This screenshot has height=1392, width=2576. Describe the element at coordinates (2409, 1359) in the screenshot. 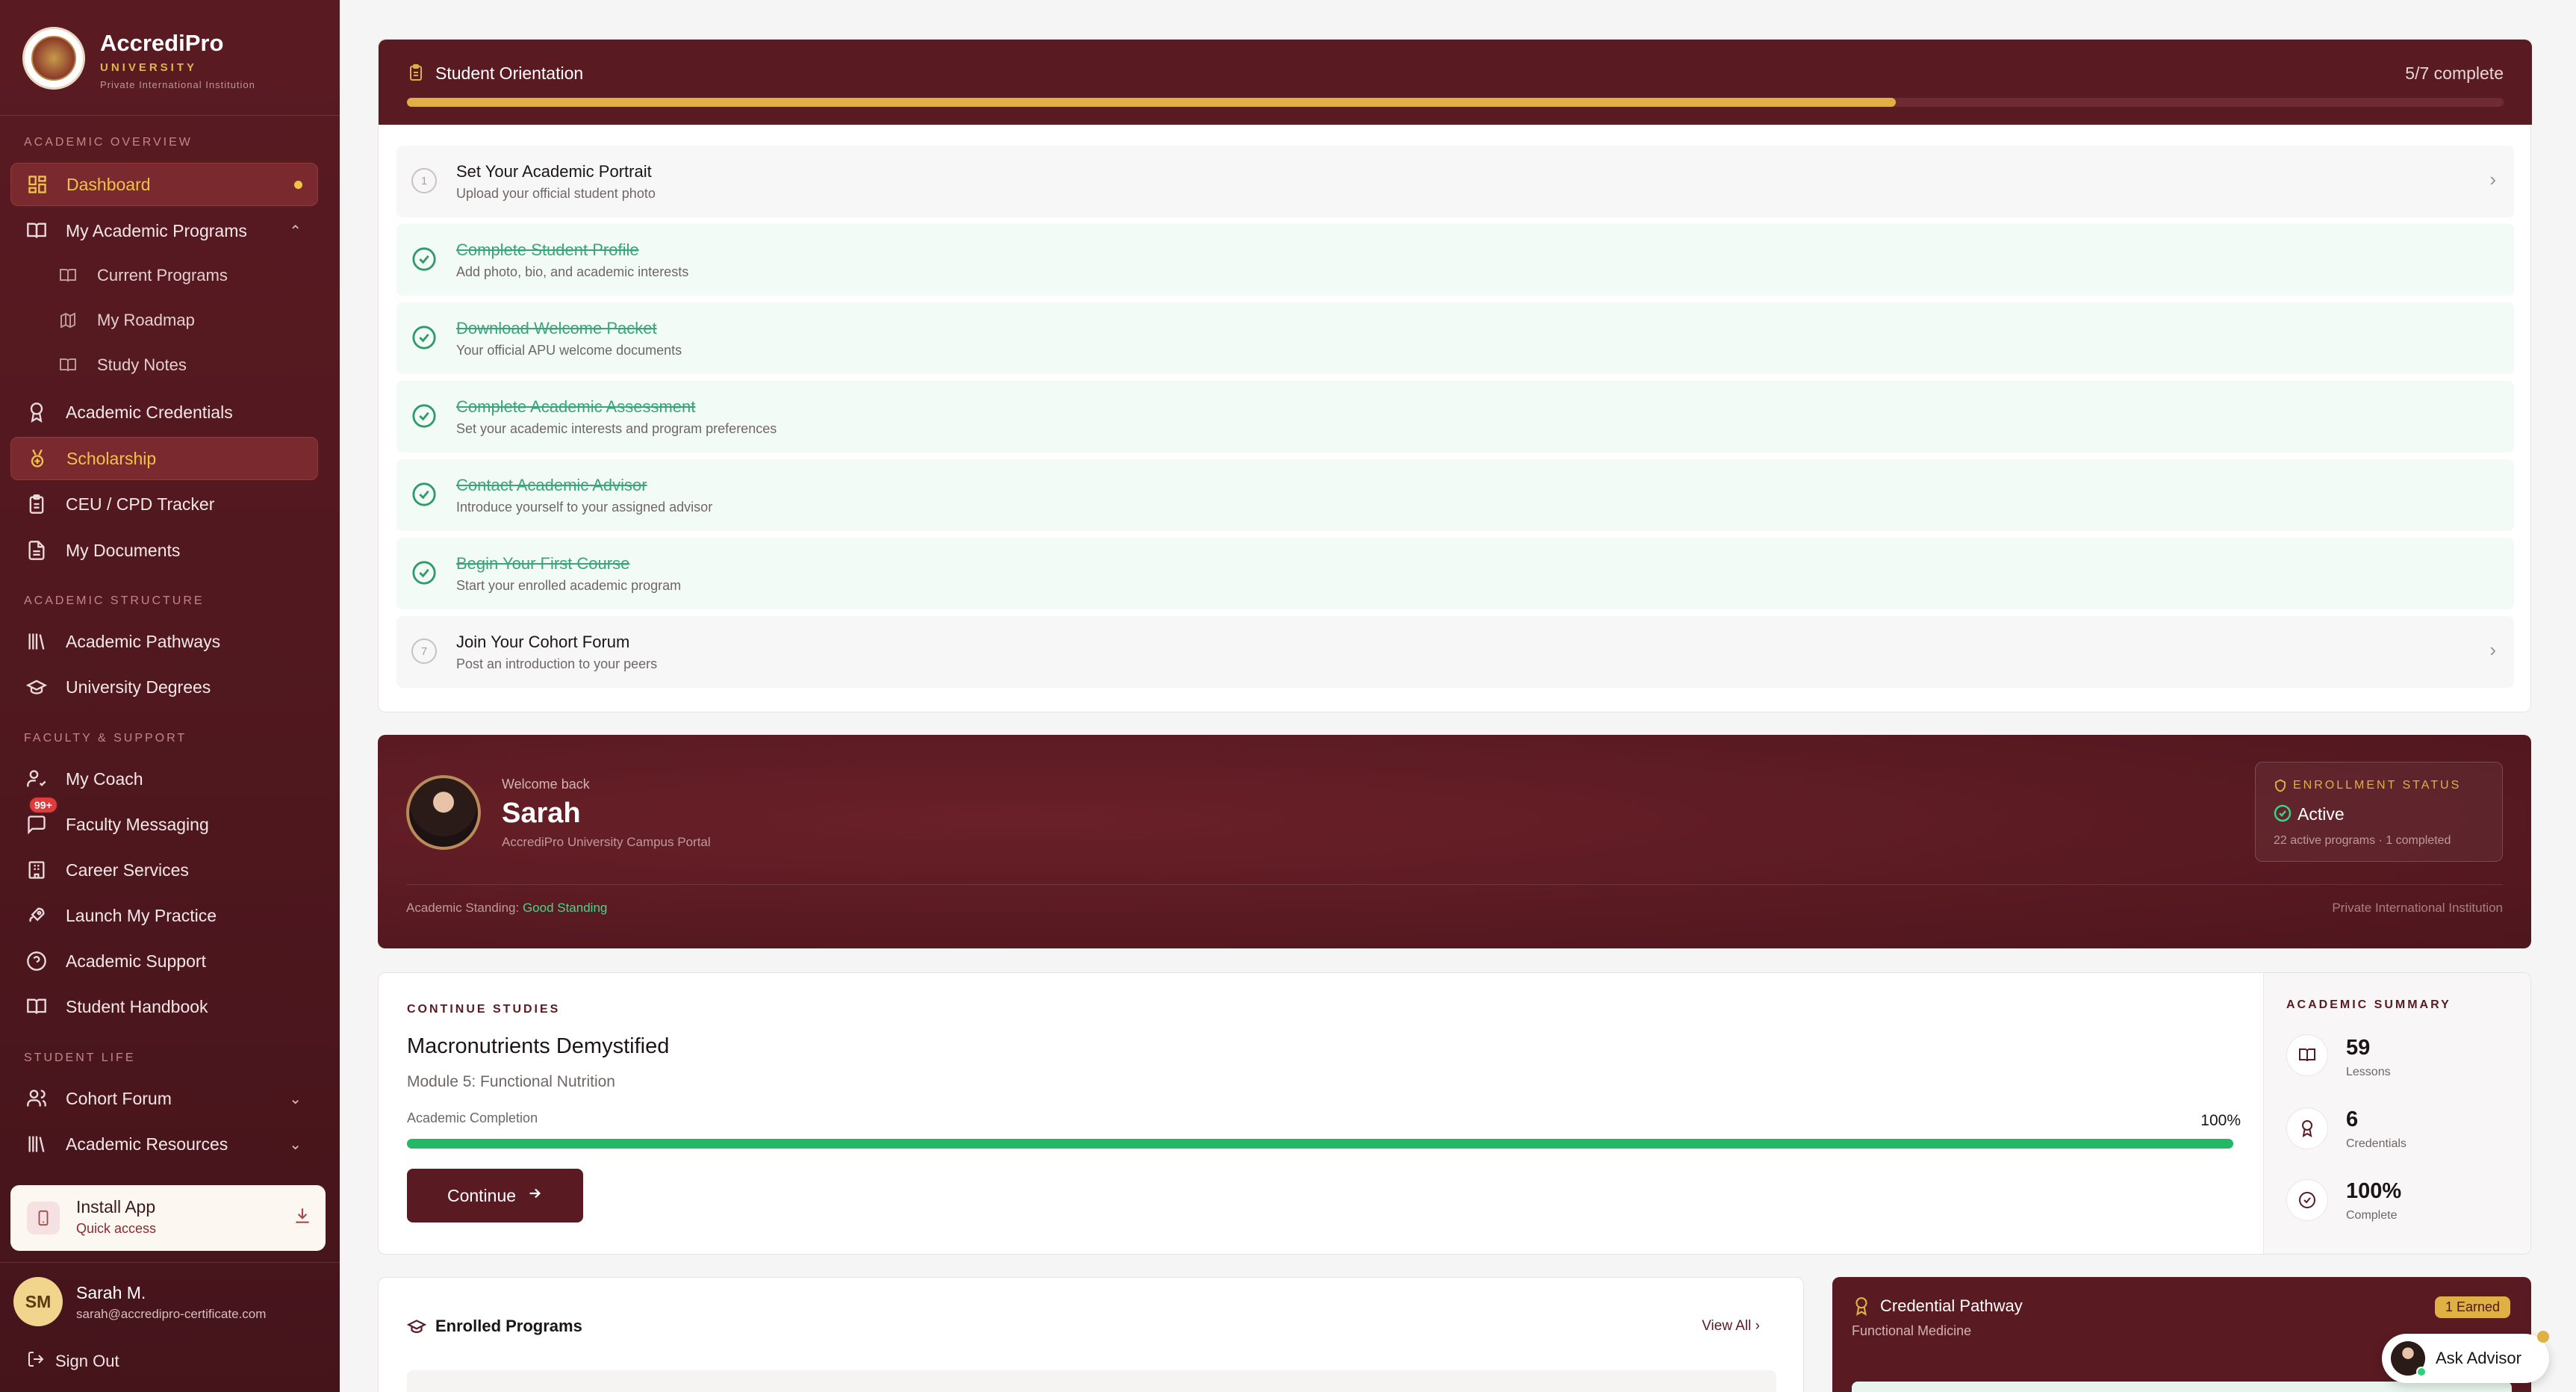

I see `advisor-avatar` at that location.